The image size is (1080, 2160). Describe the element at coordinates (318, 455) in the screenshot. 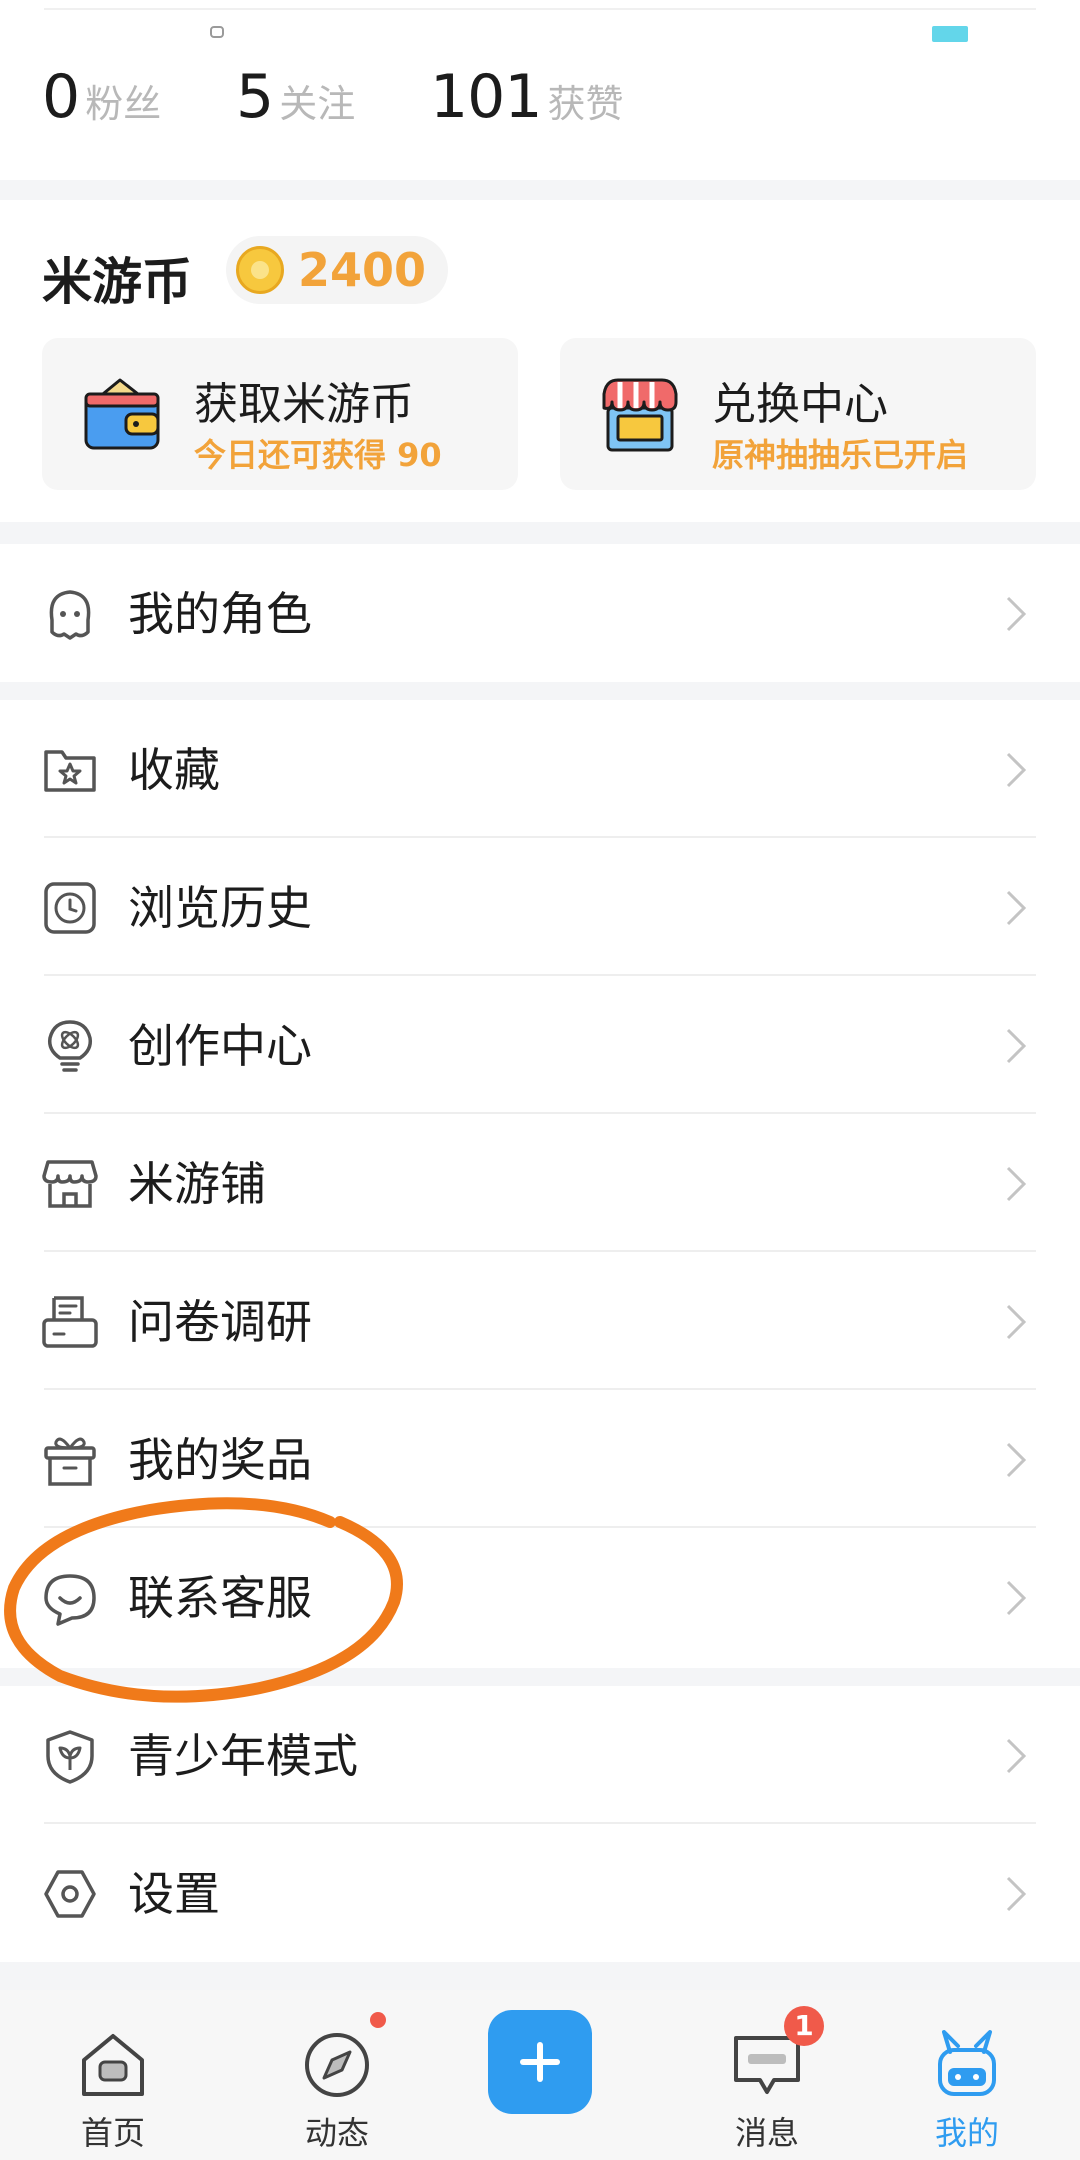

I see `earn-coins-subtitle: 今日还可获得 90` at that location.